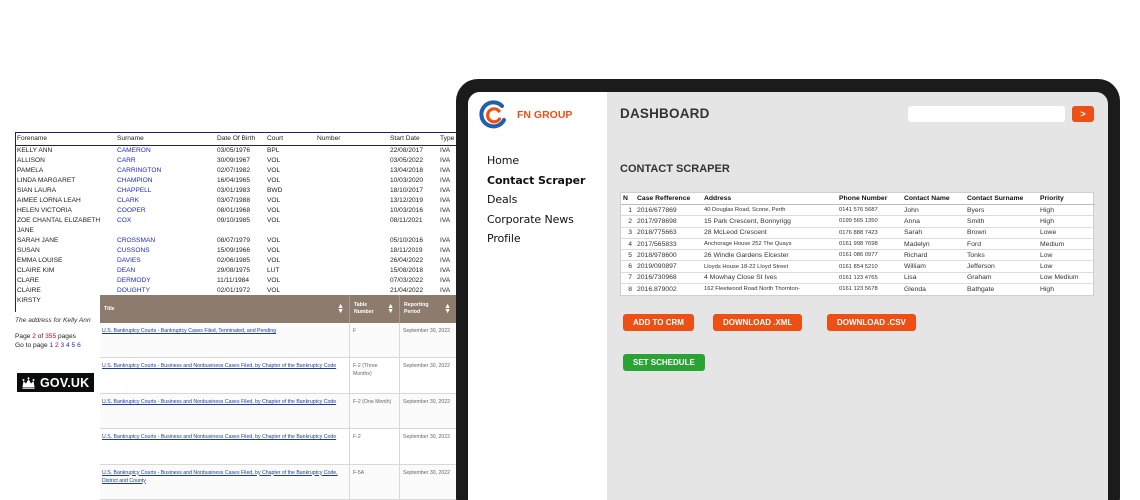 The image size is (1140, 500). I want to click on register-cell: LINDA MARGARET, so click(46, 180).